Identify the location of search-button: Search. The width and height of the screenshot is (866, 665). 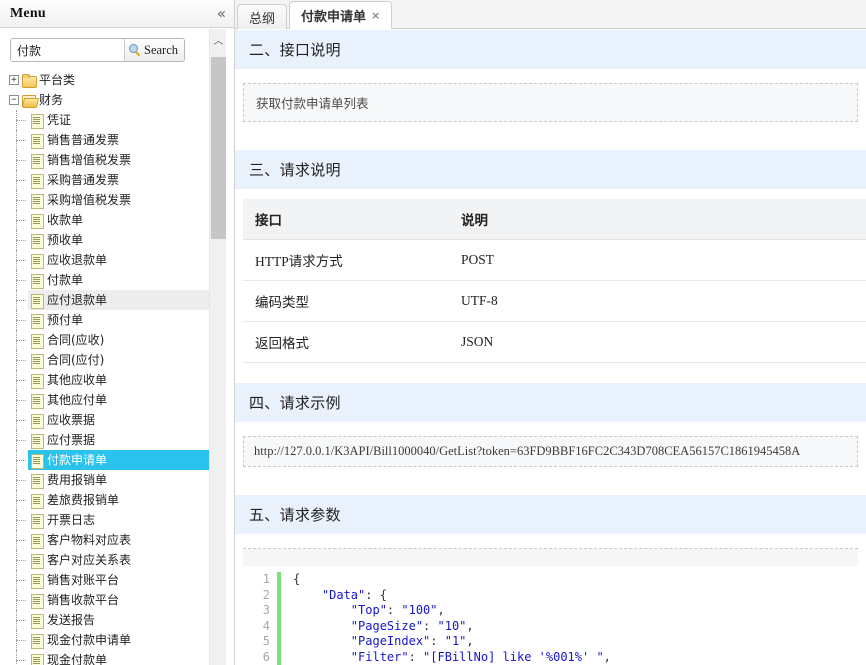
(154, 50).